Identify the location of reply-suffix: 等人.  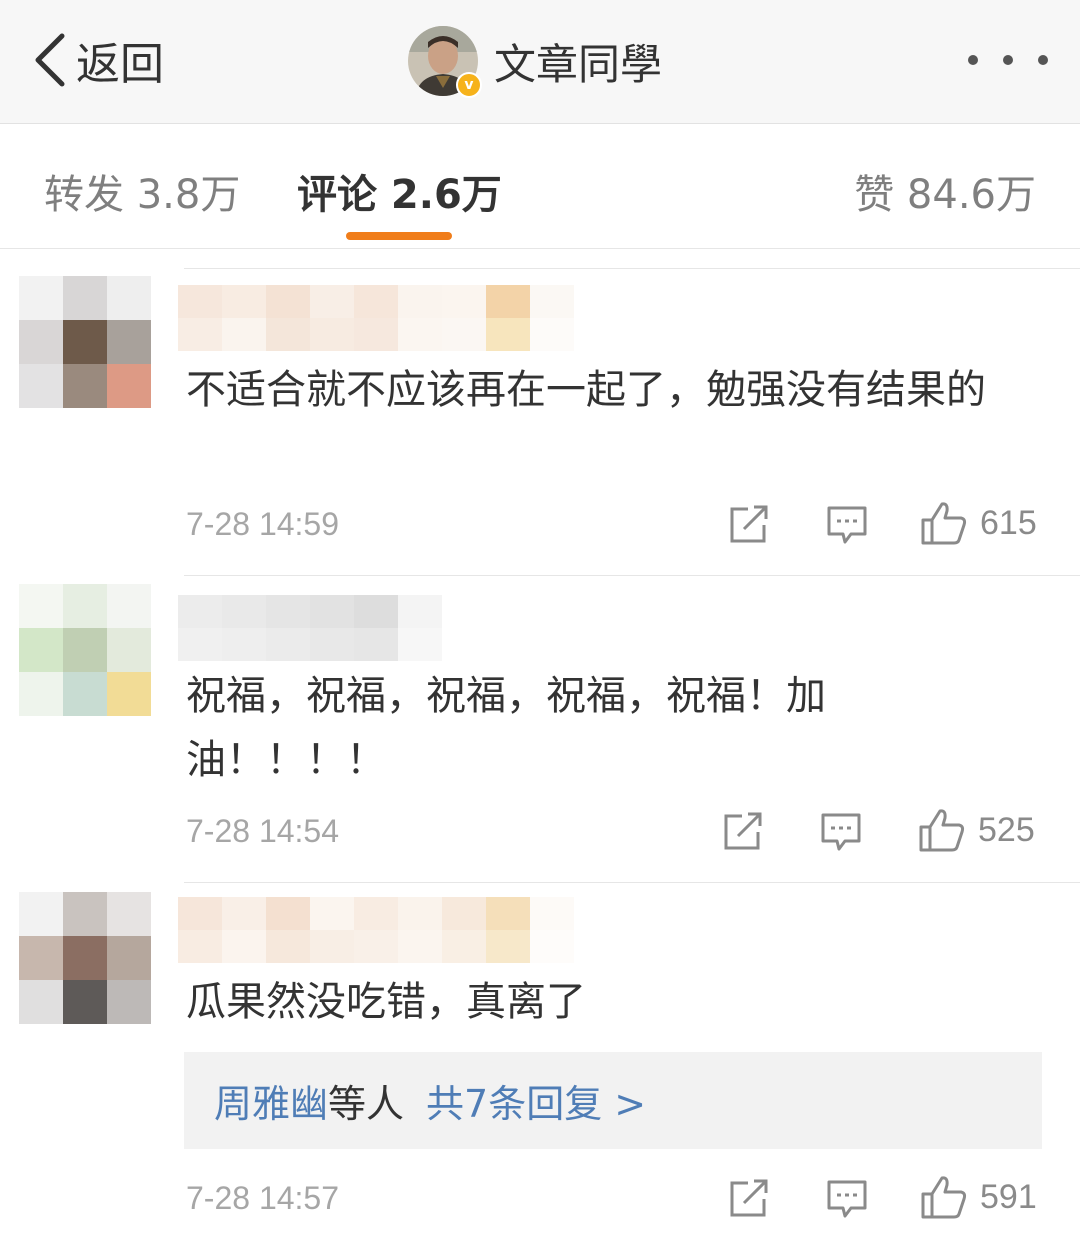
(366, 1104).